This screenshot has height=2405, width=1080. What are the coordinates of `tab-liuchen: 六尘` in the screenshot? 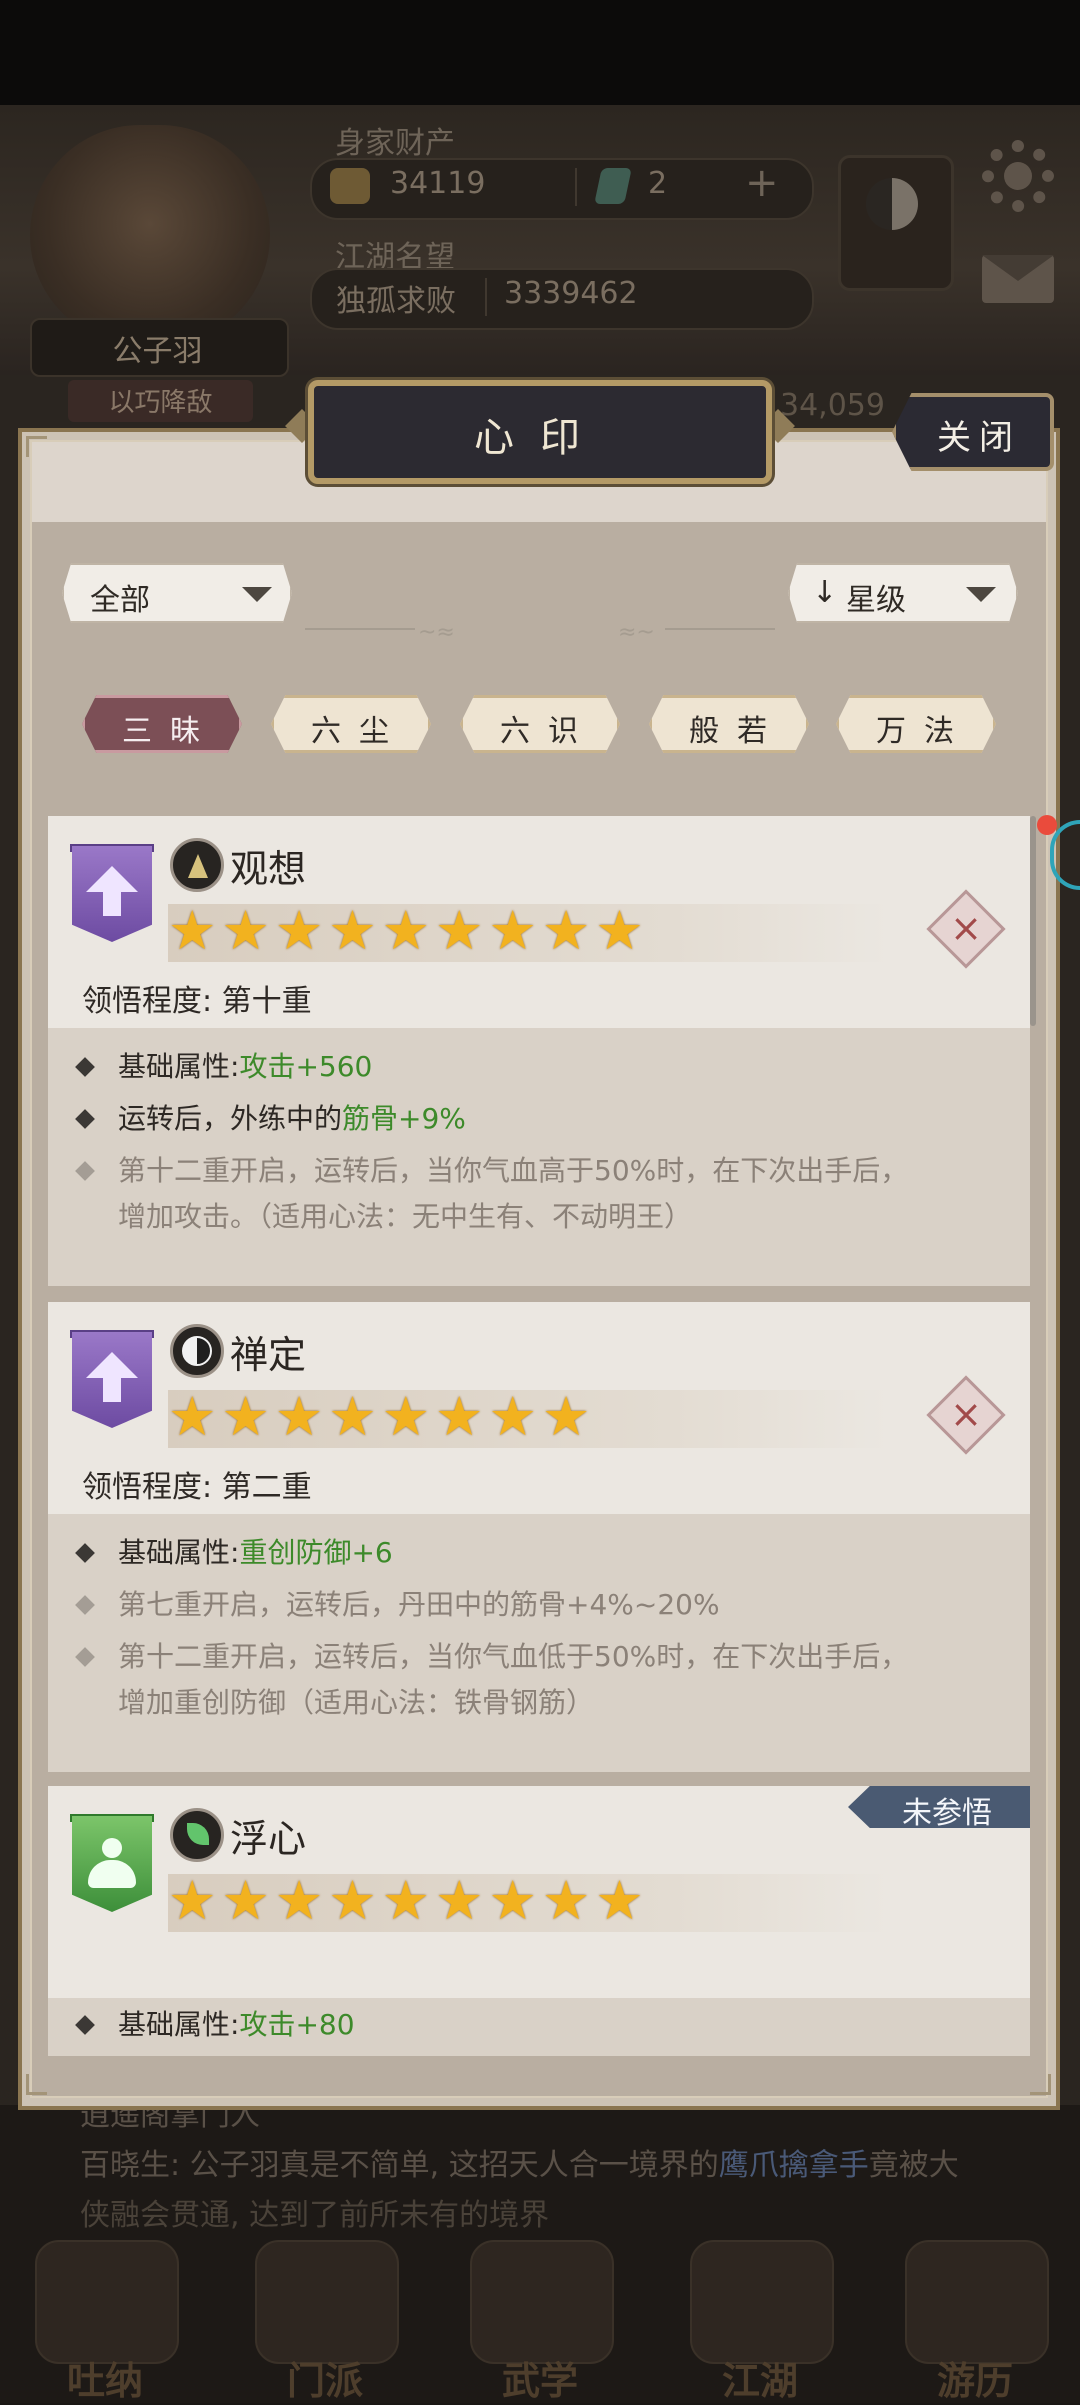 It's located at (351, 724).